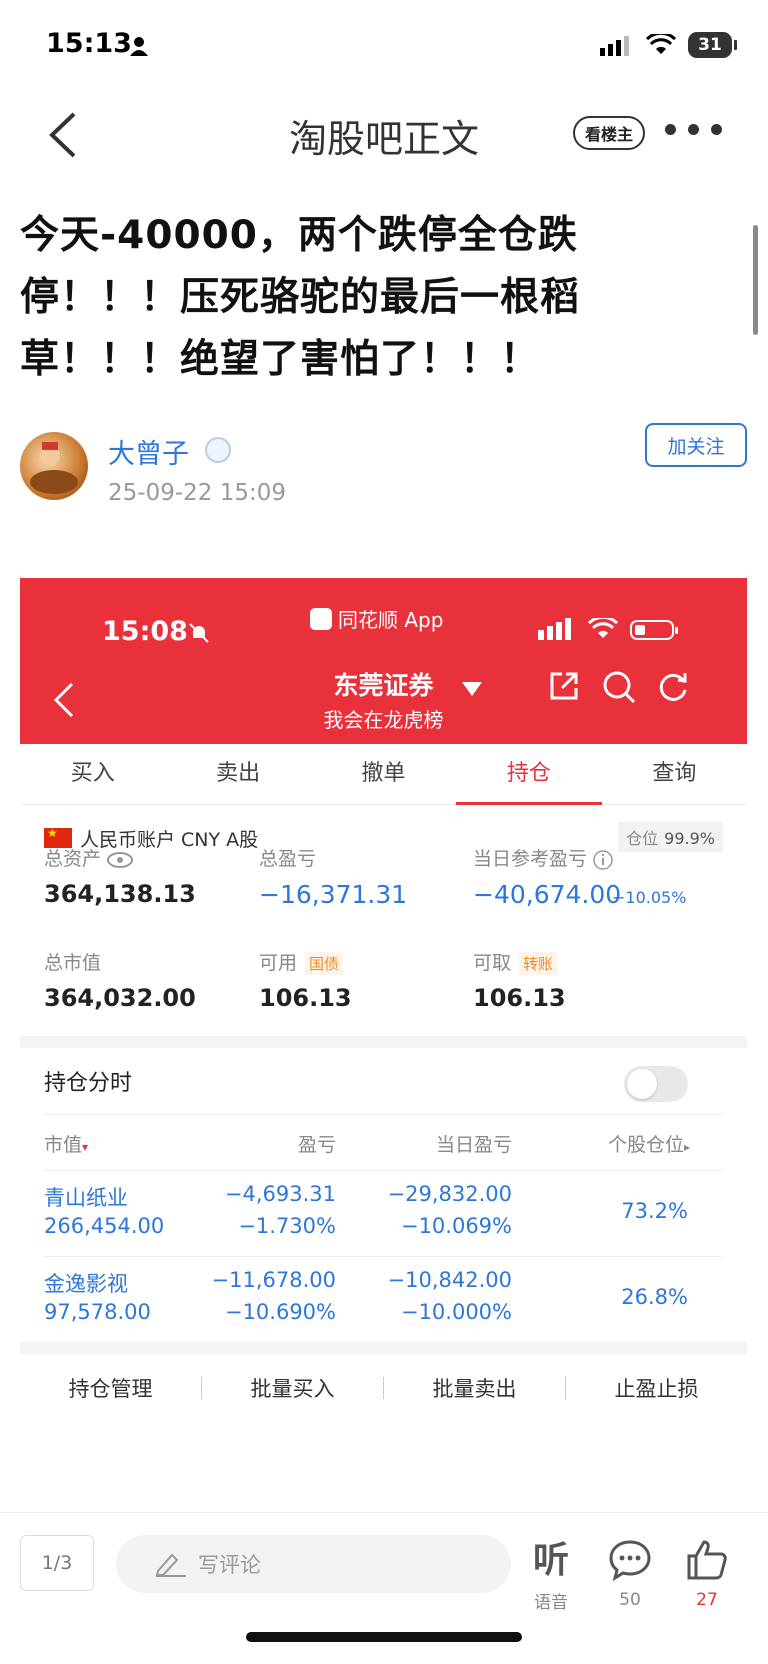 The image size is (768, 1664). I want to click on battery-icon: 31, so click(712, 45).